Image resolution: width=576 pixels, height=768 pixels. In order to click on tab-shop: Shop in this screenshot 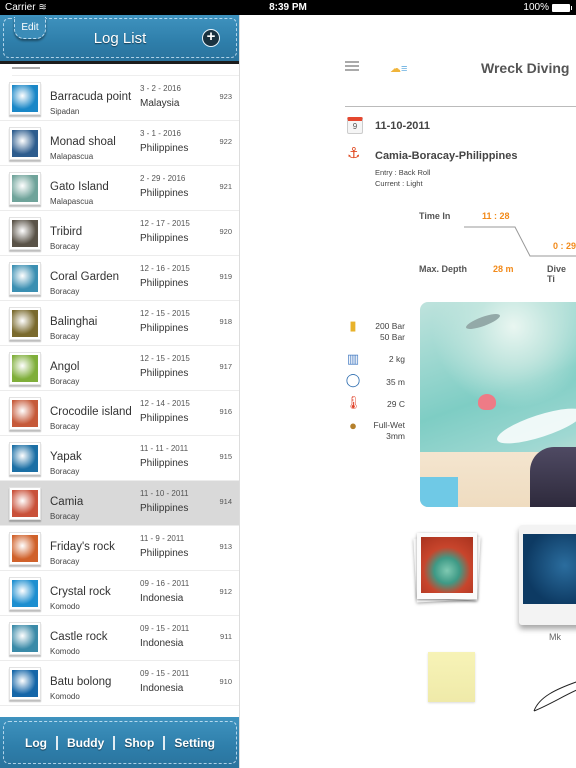, I will do `click(139, 743)`.